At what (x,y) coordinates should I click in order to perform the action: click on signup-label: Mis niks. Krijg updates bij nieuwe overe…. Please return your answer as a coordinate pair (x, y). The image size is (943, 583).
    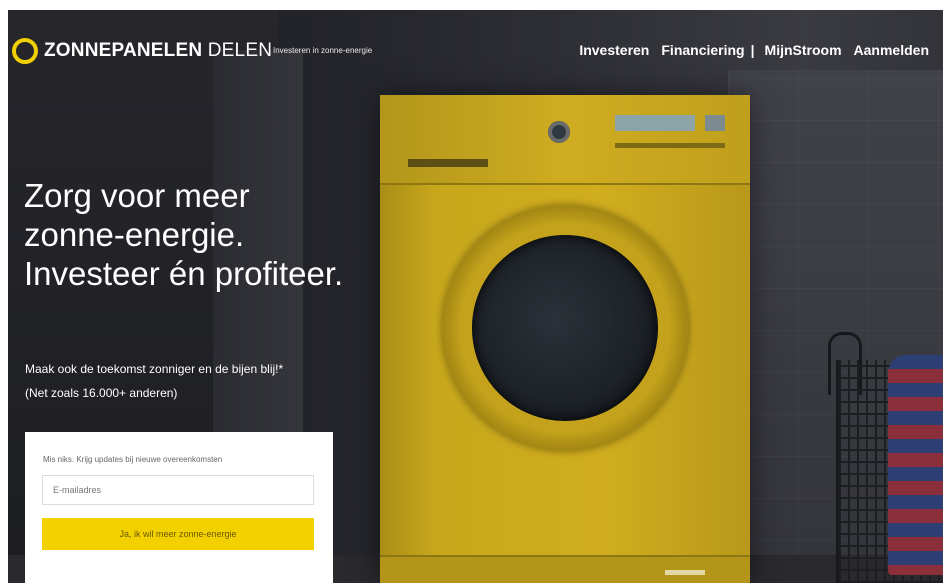
    Looking at the image, I should click on (133, 459).